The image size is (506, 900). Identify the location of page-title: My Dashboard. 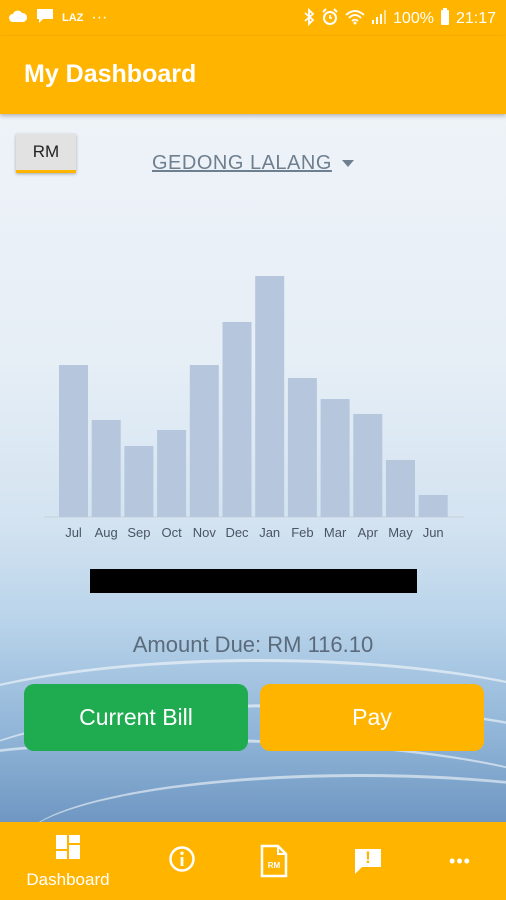
(110, 74).